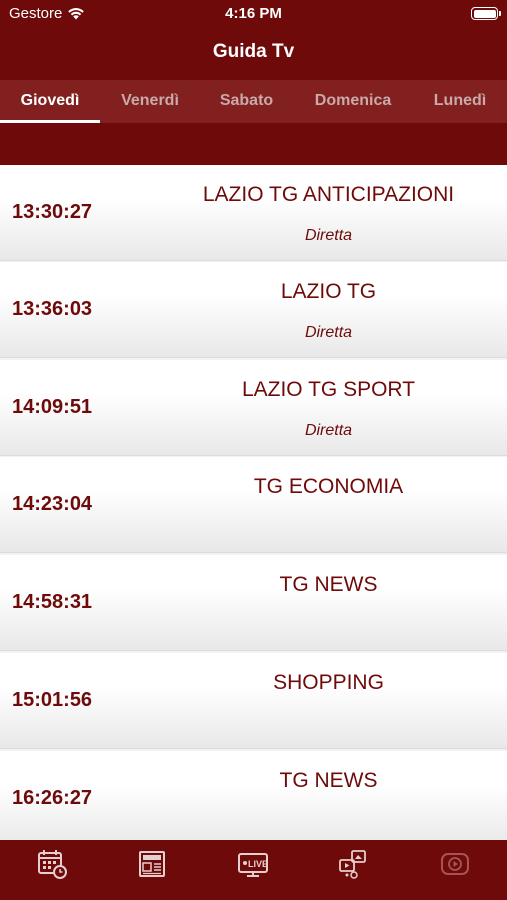  Describe the element at coordinates (328, 389) in the screenshot. I see `program-title: LAZIO TG SPORT` at that location.